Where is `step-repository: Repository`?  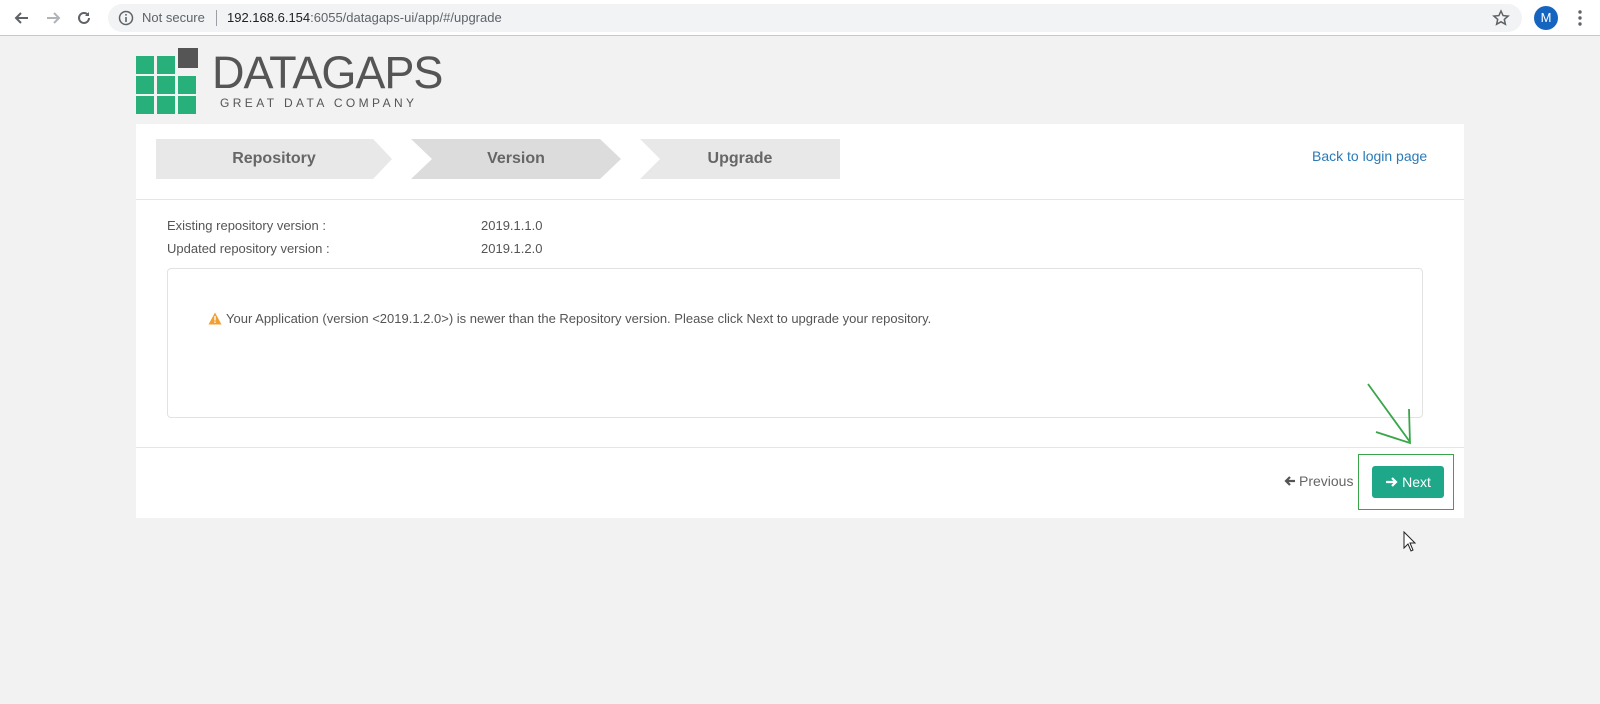
step-repository: Repository is located at coordinates (274, 159).